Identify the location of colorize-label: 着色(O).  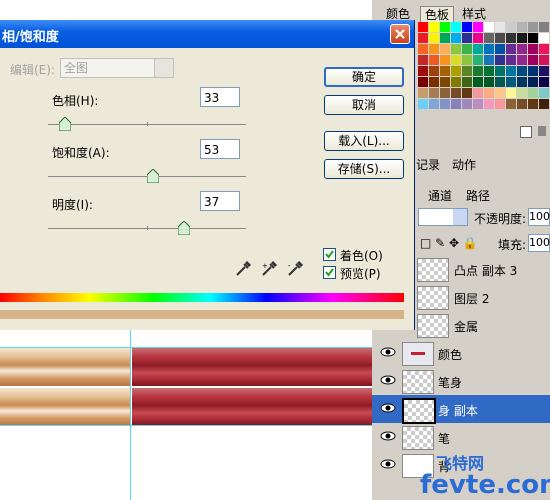
(361, 255).